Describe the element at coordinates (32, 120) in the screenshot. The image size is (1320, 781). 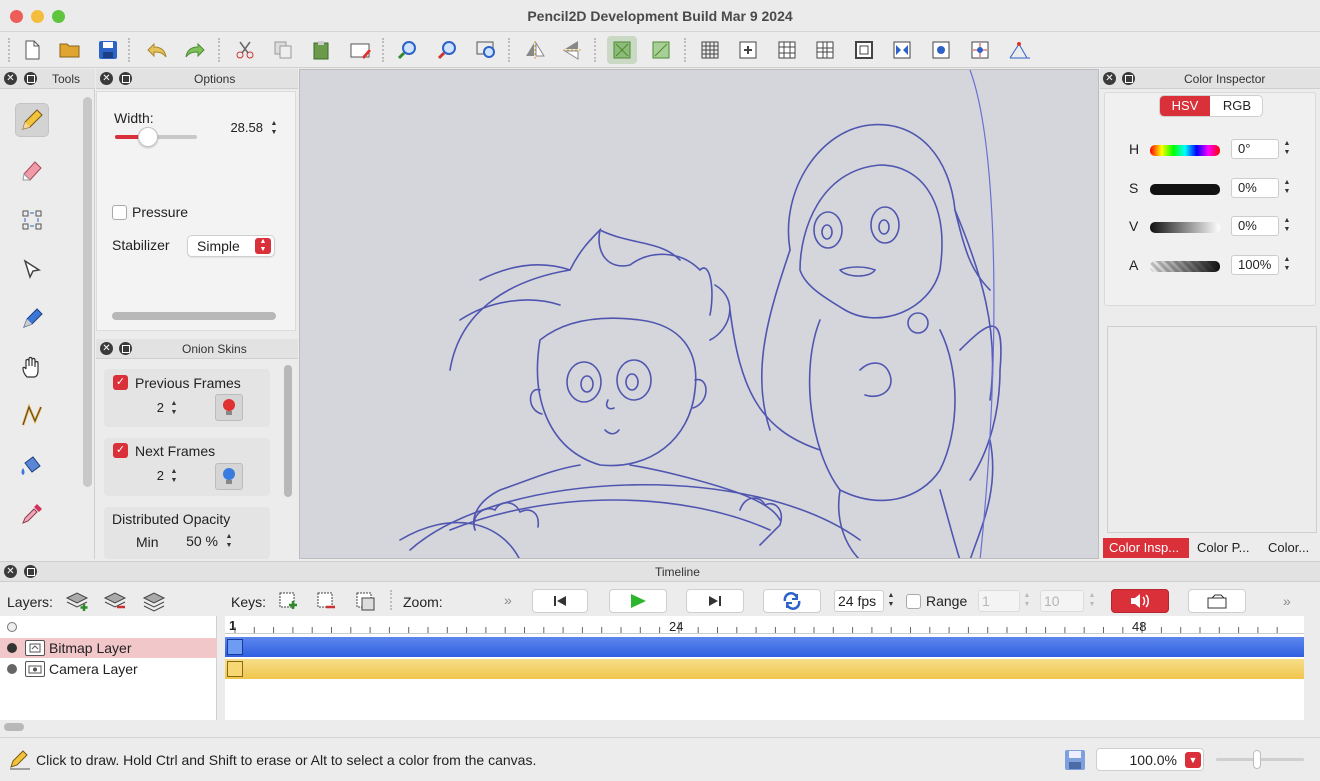
I see `pencil-tool-icon` at that location.